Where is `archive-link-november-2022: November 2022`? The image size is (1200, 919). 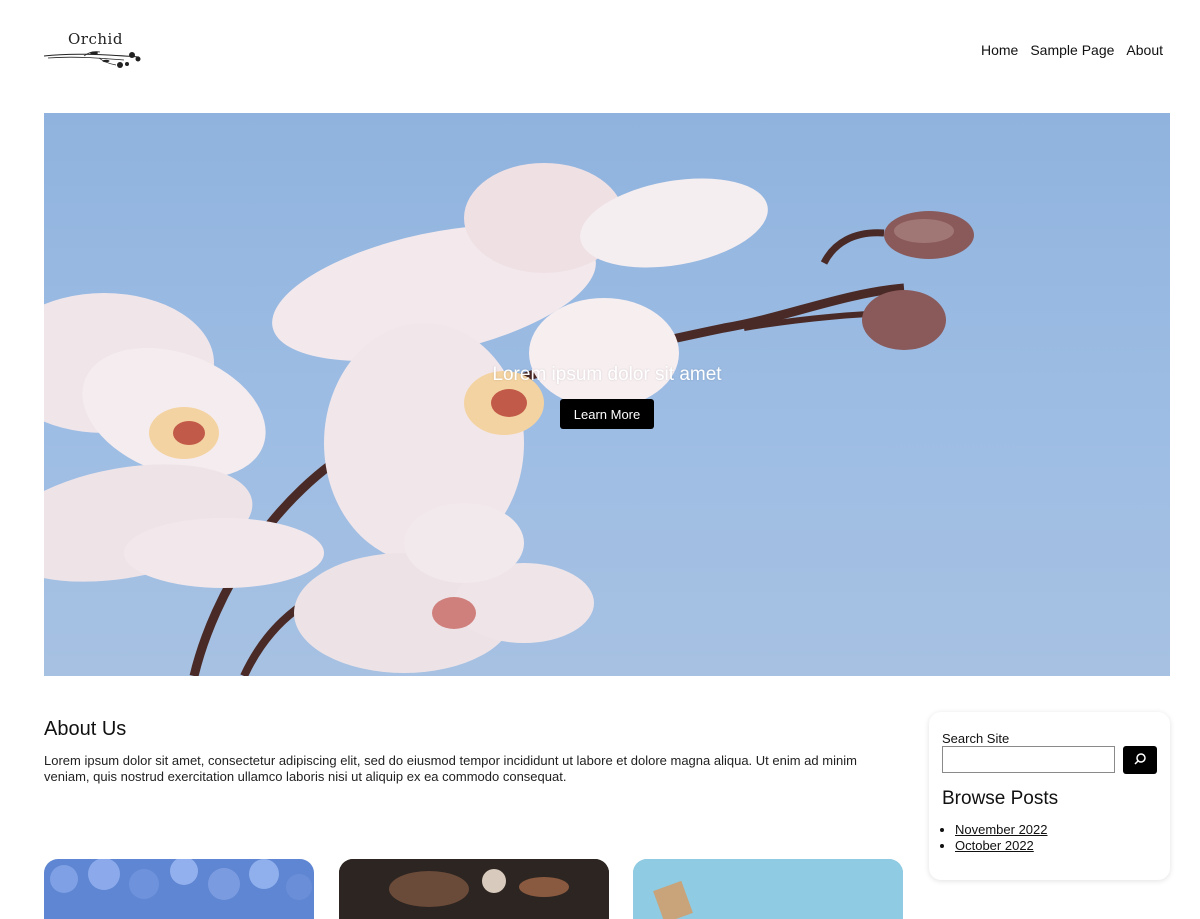
archive-link-november-2022: November 2022 is located at coordinates (1001, 829).